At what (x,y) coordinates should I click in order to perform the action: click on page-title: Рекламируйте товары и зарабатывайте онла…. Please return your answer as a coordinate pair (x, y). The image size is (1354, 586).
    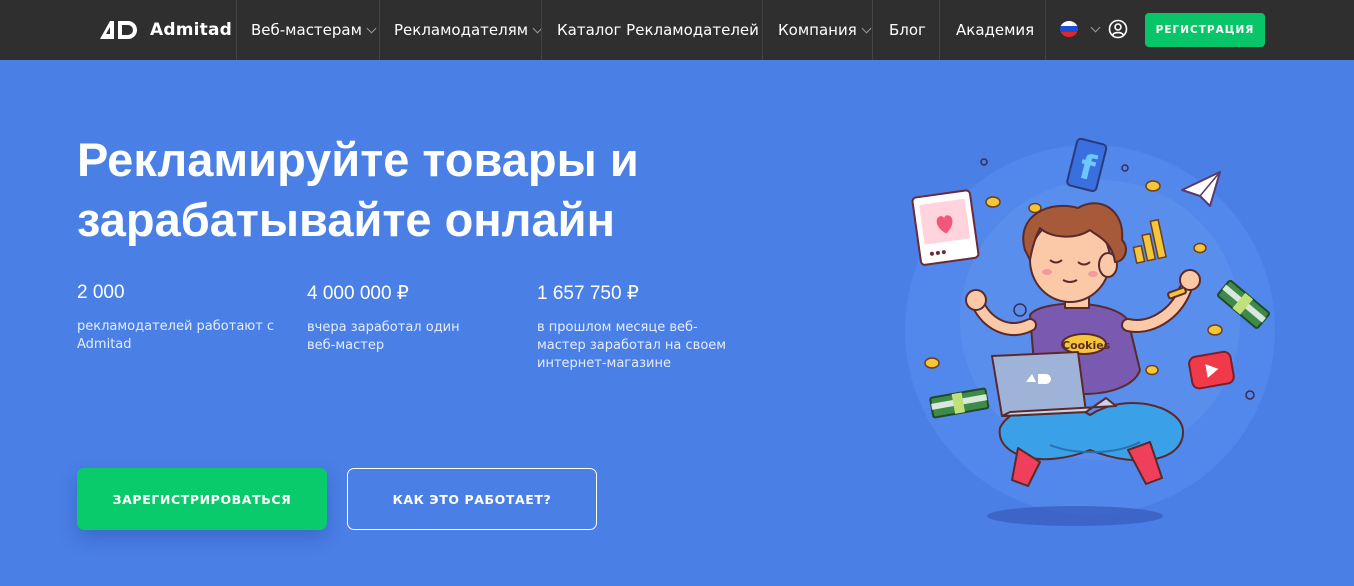
    Looking at the image, I should click on (407, 190).